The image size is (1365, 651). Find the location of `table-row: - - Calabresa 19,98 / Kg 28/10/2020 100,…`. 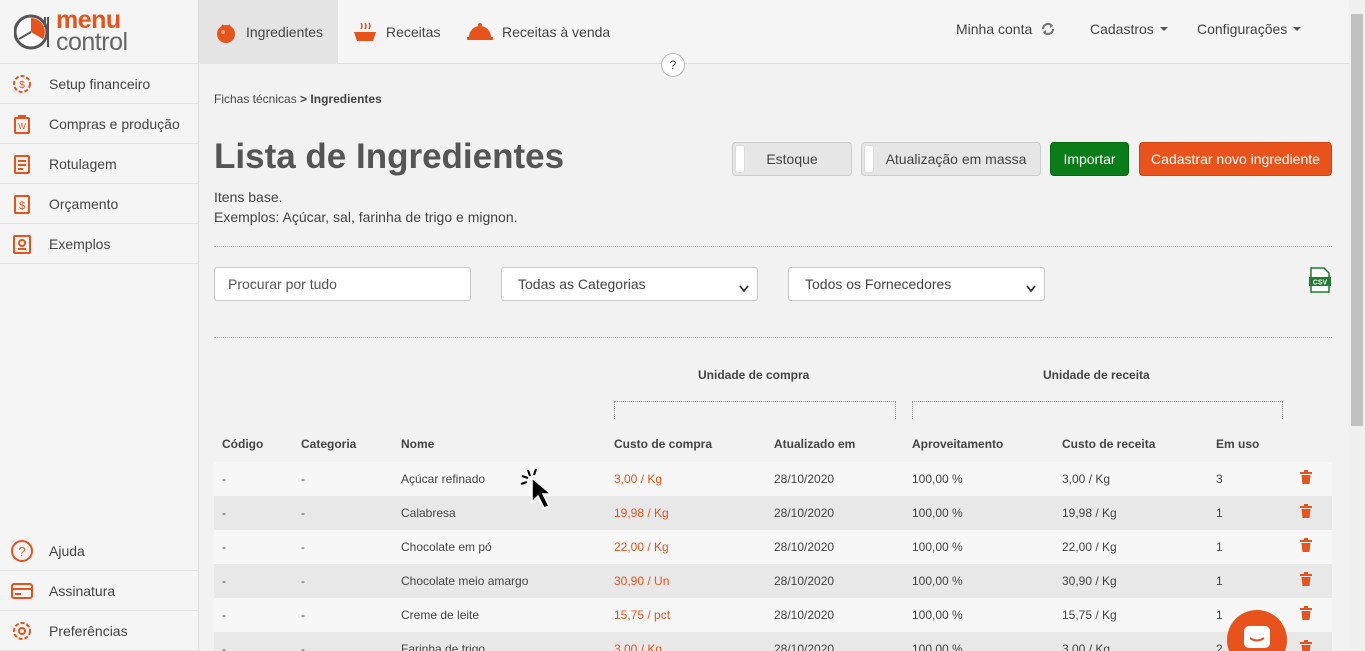

table-row: - - Calabresa 19,98 / Kg 28/10/2020 100,… is located at coordinates (773, 513).